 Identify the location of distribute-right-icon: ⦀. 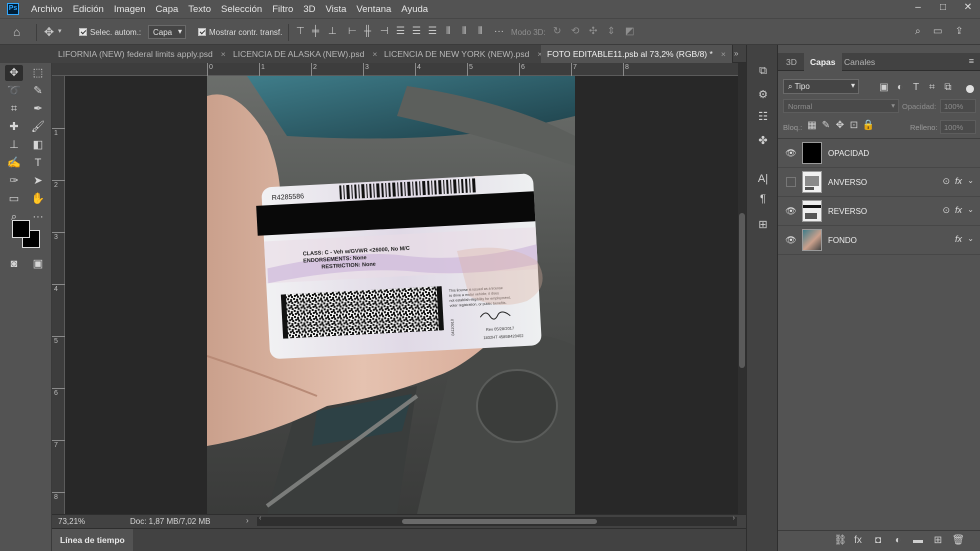
(480, 32).